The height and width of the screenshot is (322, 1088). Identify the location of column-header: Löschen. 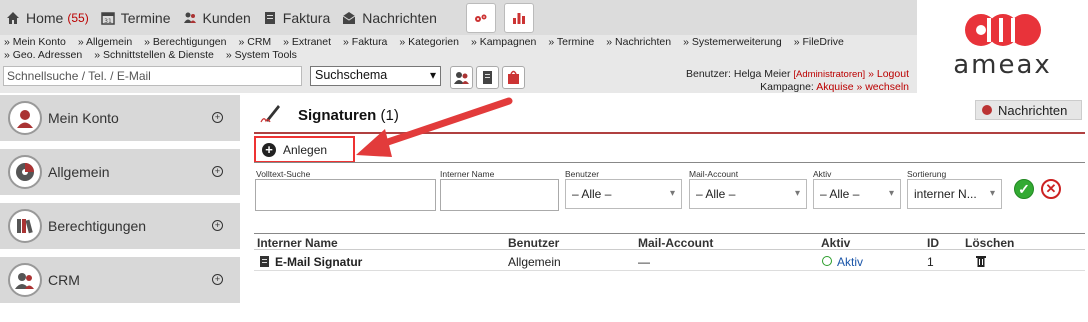
(990, 243).